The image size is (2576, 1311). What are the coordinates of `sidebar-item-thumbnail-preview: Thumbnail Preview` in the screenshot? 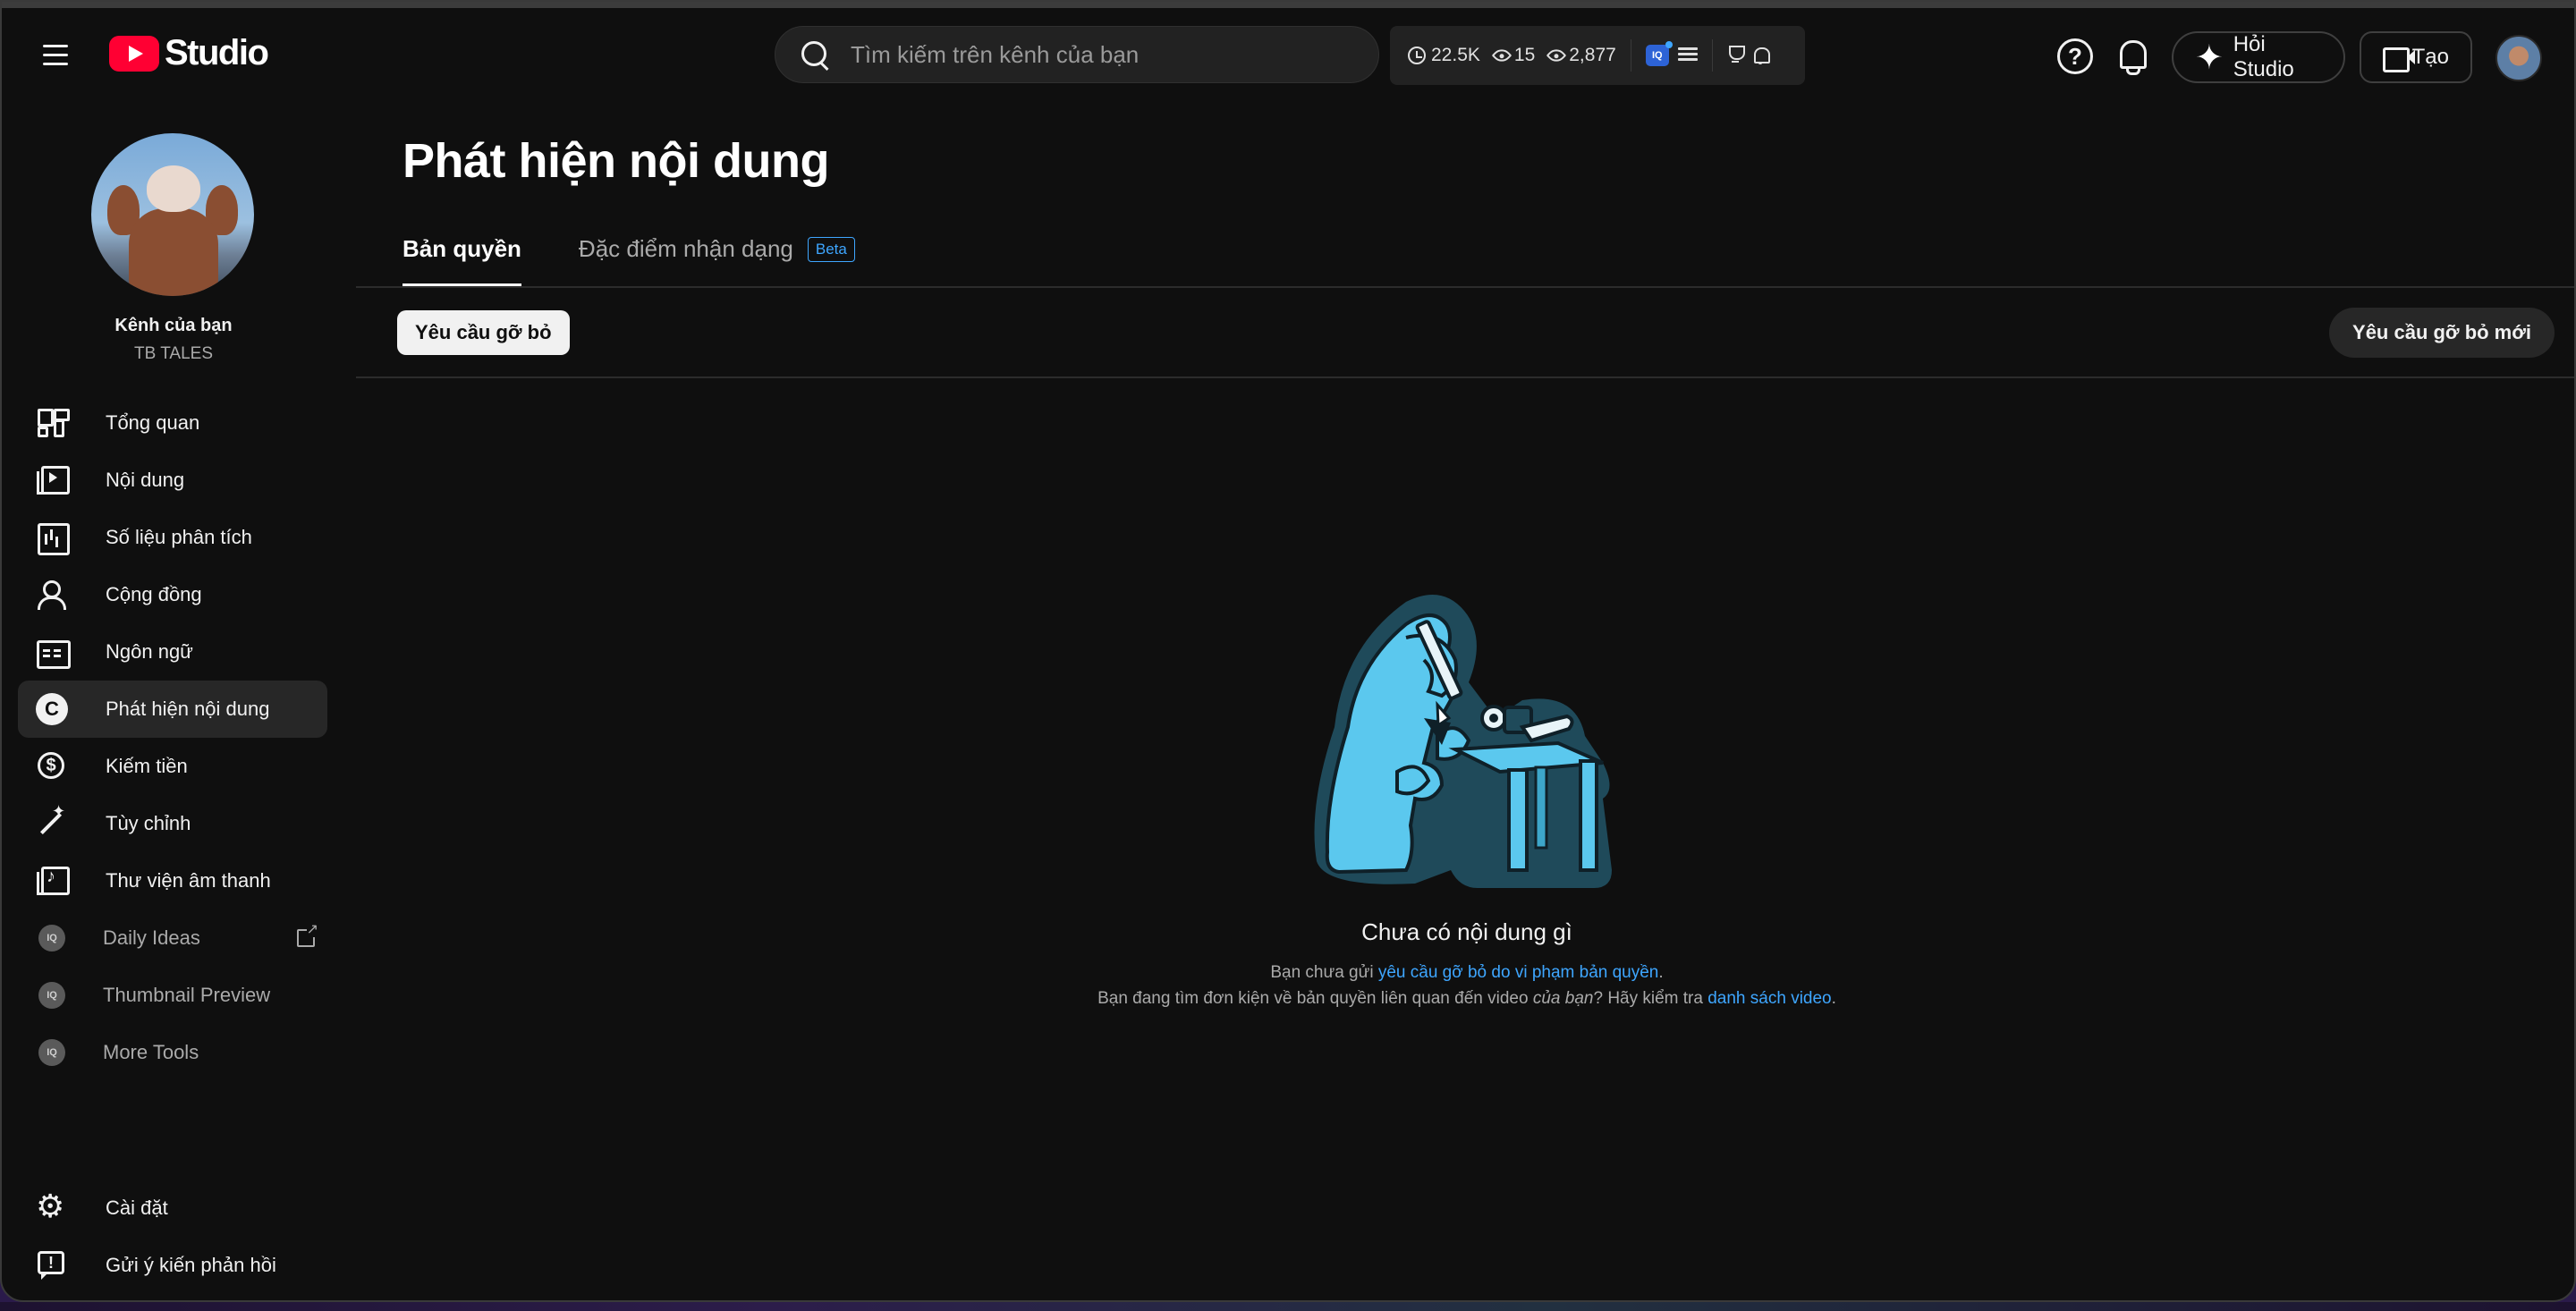 It's located at (172, 995).